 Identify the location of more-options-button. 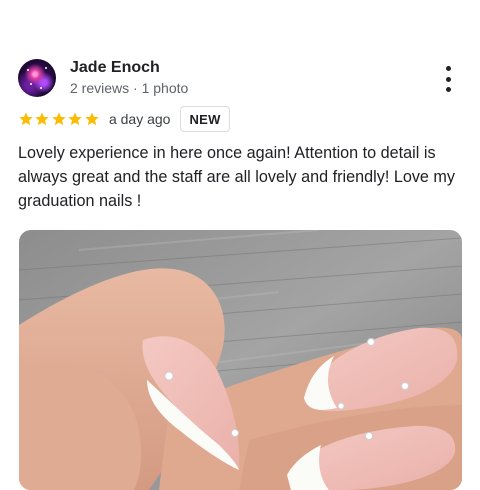
(448, 79).